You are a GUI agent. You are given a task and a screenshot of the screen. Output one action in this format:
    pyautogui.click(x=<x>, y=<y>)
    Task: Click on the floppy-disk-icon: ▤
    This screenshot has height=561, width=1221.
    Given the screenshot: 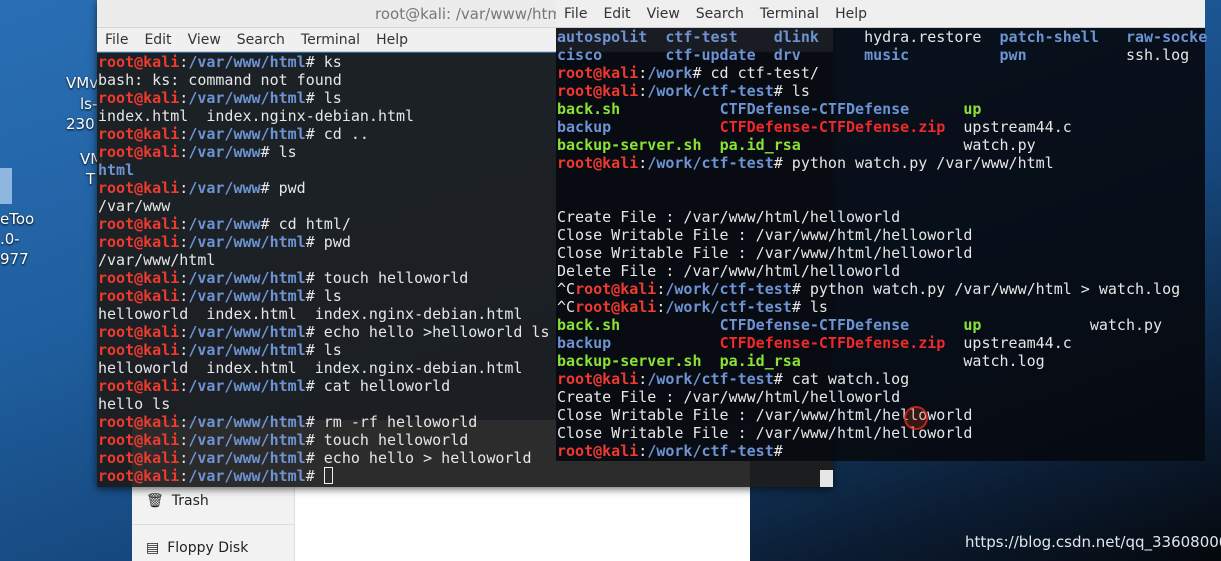 What is the action you would take?
    pyautogui.click(x=153, y=548)
    